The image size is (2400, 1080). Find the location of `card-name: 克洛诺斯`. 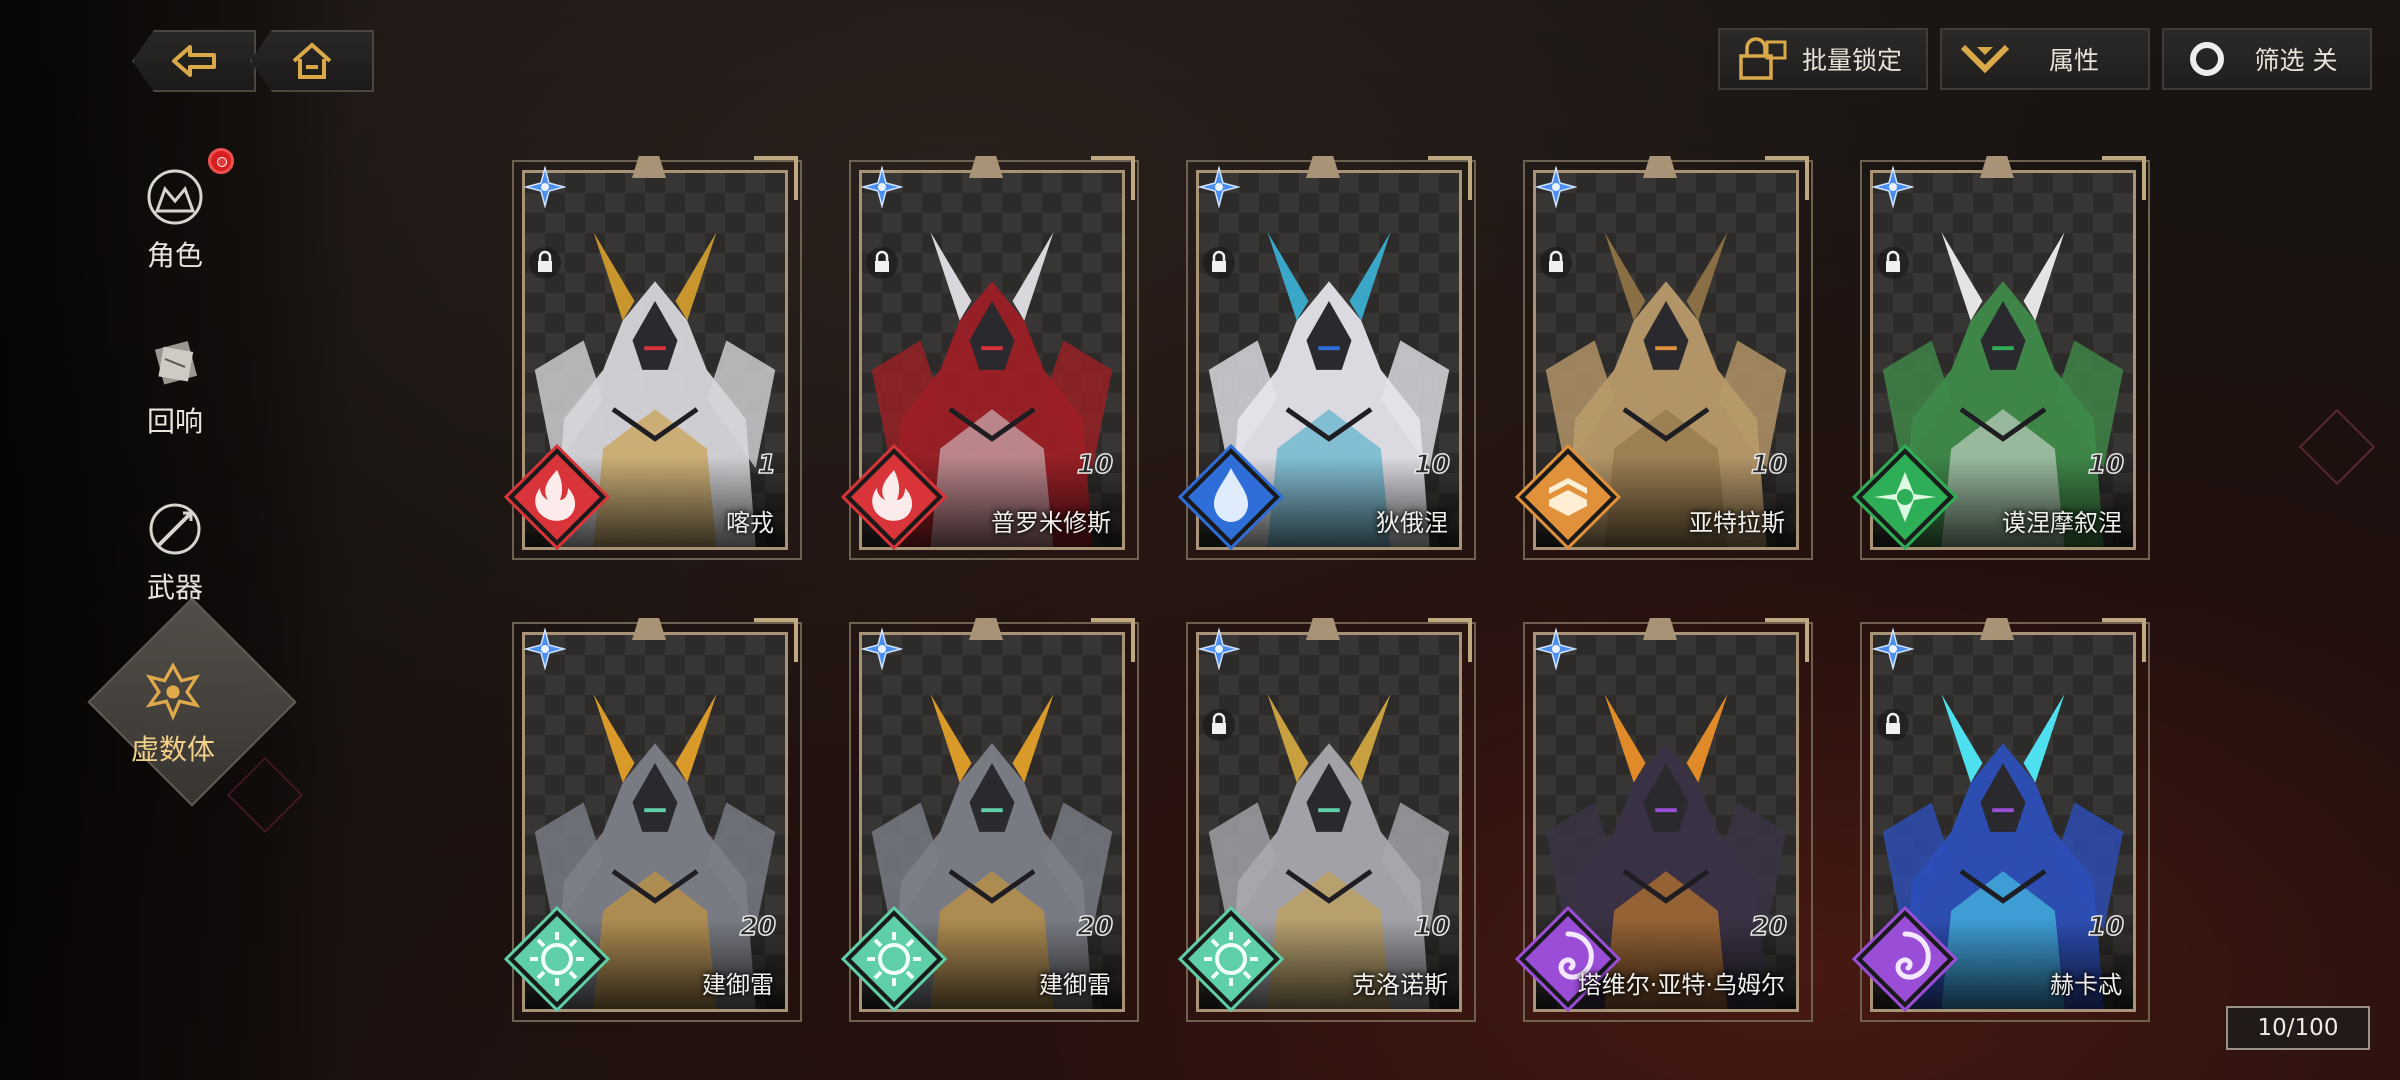

card-name: 克洛诺斯 is located at coordinates (1400, 985).